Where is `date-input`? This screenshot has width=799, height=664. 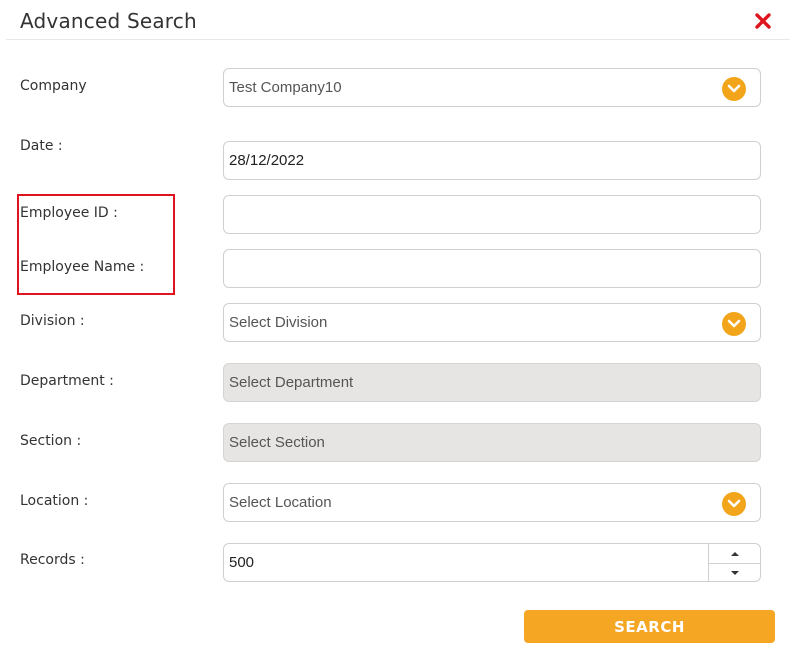 date-input is located at coordinates (489, 160).